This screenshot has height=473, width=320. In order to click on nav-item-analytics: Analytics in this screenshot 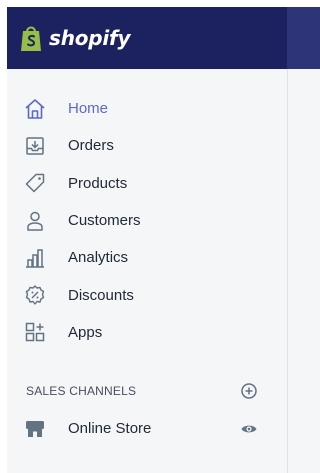, I will do `click(147, 257)`.